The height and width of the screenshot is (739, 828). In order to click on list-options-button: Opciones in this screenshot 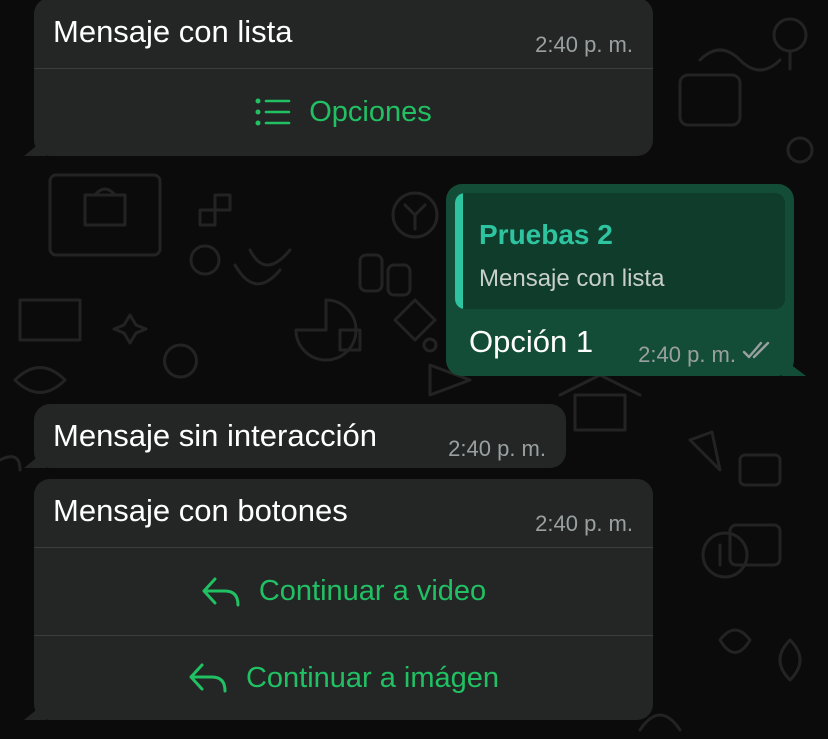, I will do `click(343, 112)`.